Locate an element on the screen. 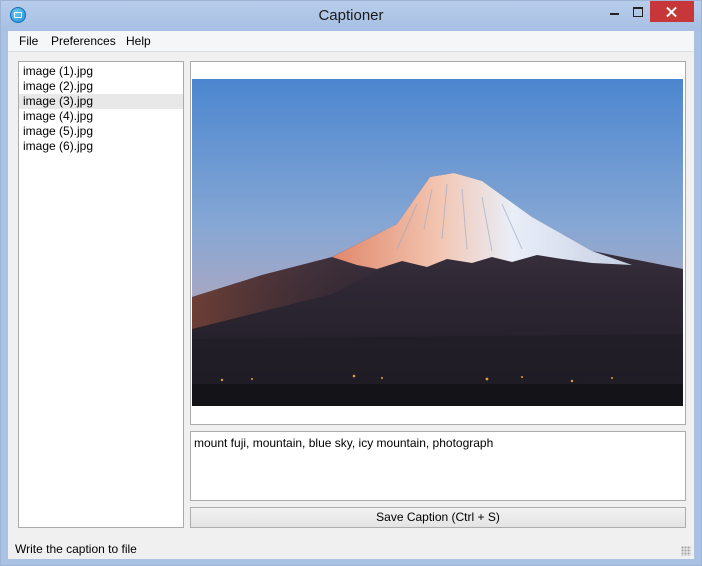  file-item: image (2).jpg is located at coordinates (101, 86).